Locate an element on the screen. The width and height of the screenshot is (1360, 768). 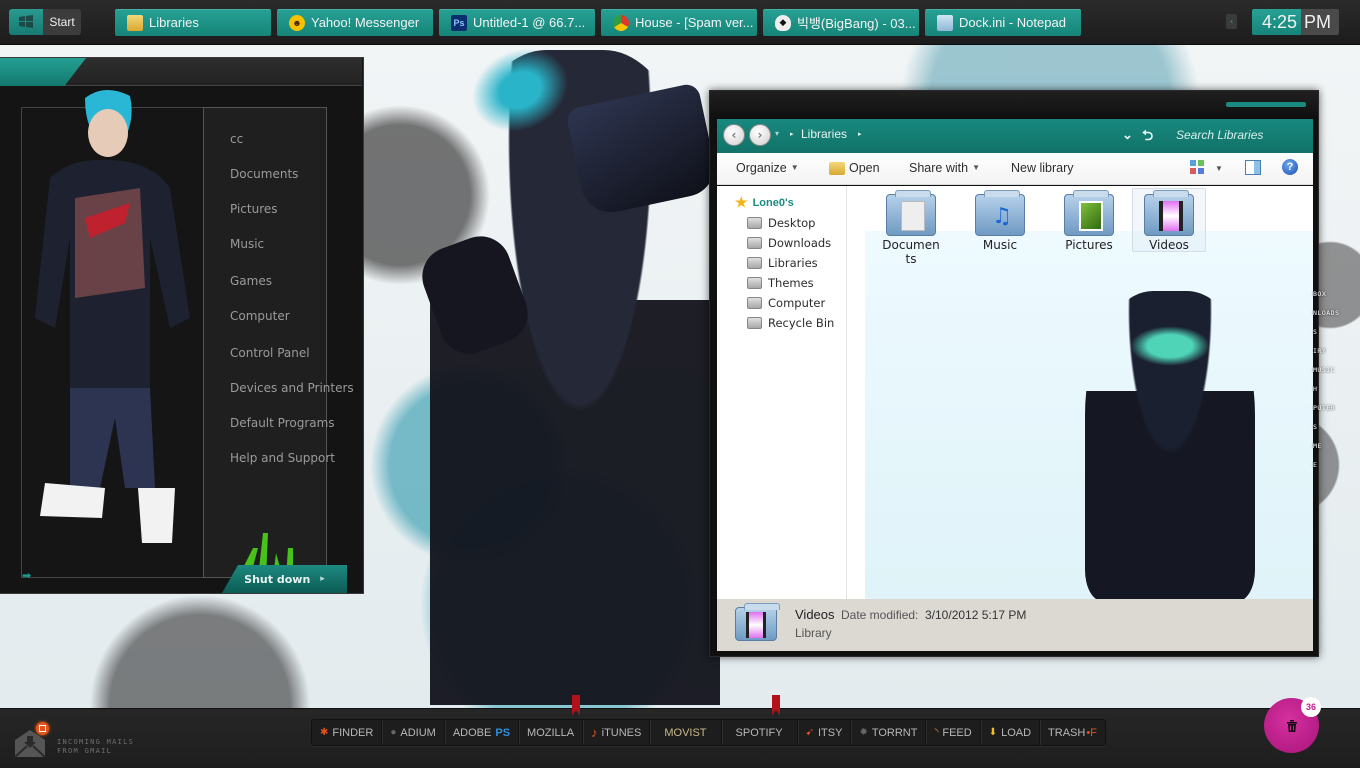
start-menu-item-documents: Documents is located at coordinates (264, 174).